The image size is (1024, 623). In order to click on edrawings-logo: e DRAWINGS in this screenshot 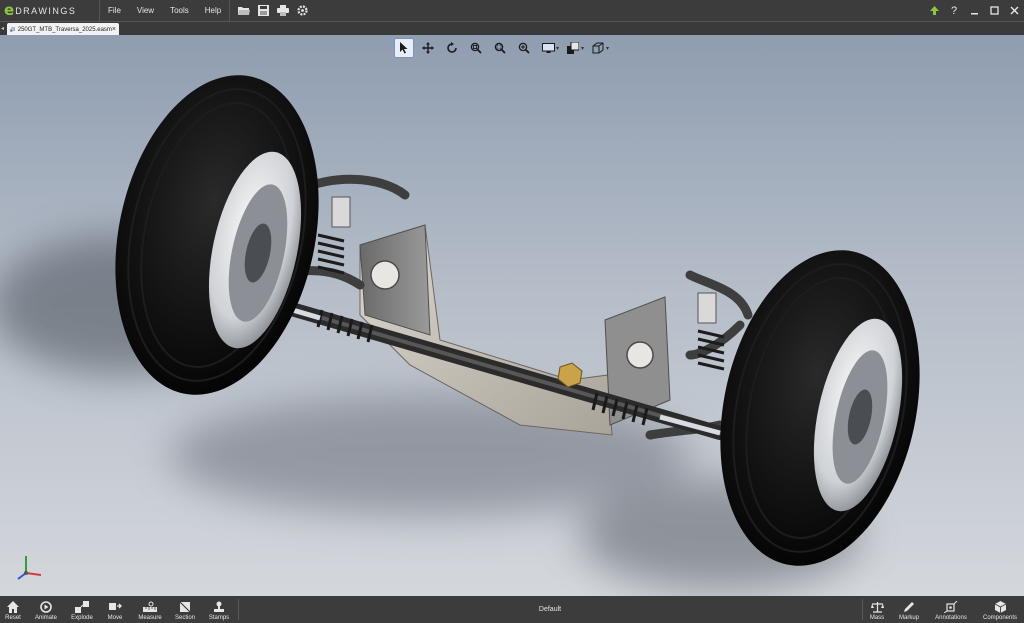, I will do `click(50, 10)`.